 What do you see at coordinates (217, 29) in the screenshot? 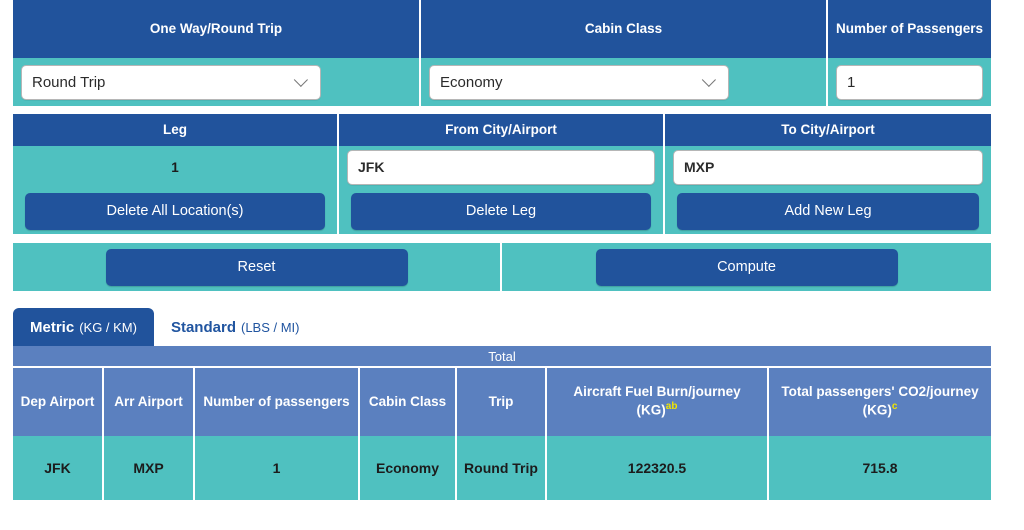
I see `header-one-way-round-trip: One Way/Round Trip` at bounding box center [217, 29].